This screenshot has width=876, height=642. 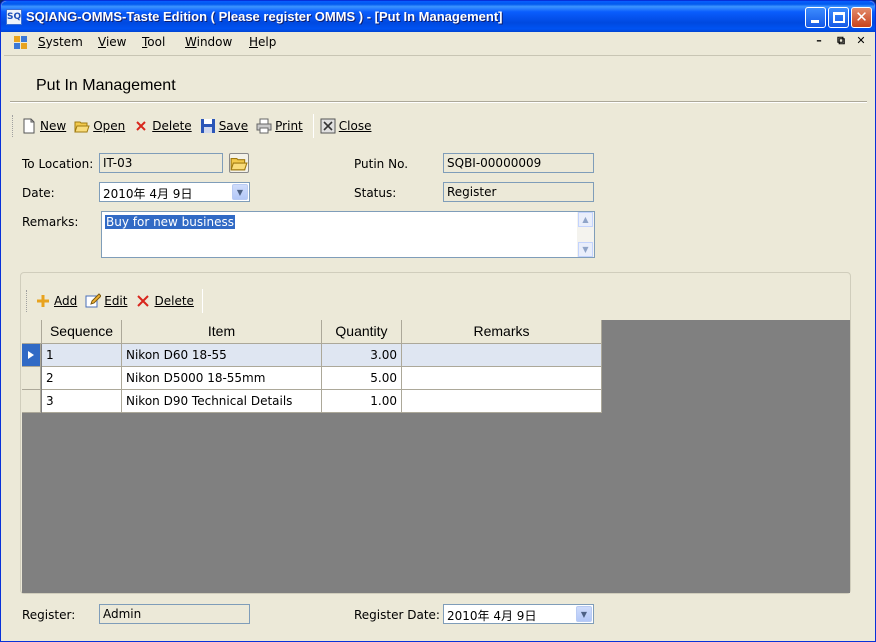 What do you see at coordinates (174, 301) in the screenshot?
I see `delete-row-label: Delete` at bounding box center [174, 301].